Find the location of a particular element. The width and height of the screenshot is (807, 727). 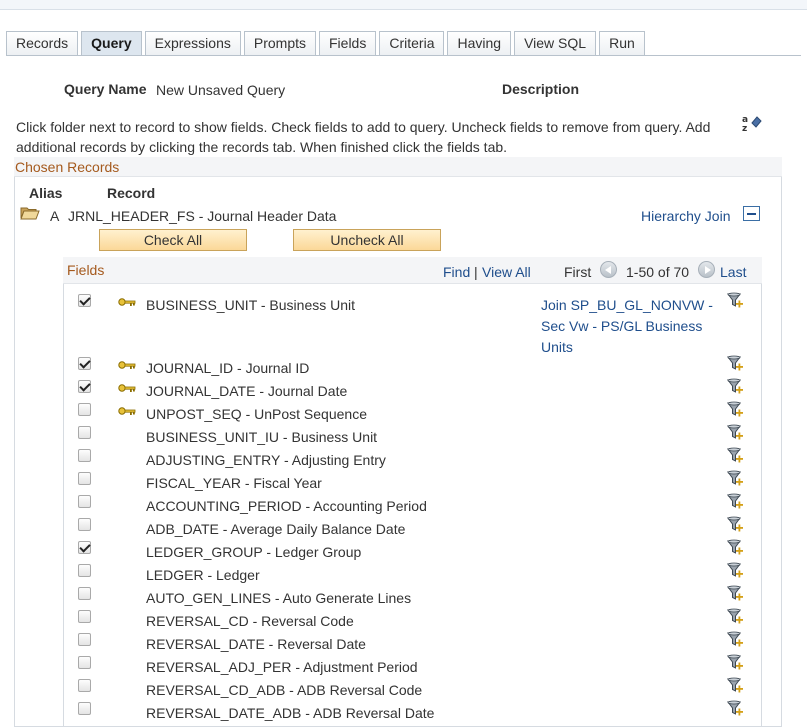

next-page-icon is located at coordinates (706, 269).